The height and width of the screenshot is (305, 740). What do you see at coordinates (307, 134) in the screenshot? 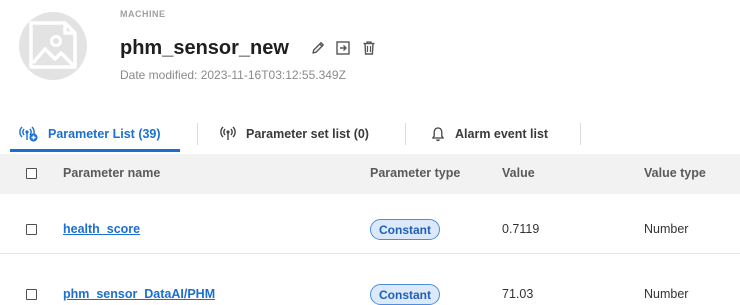
I see `tab-label: Parameter set list (0)` at bounding box center [307, 134].